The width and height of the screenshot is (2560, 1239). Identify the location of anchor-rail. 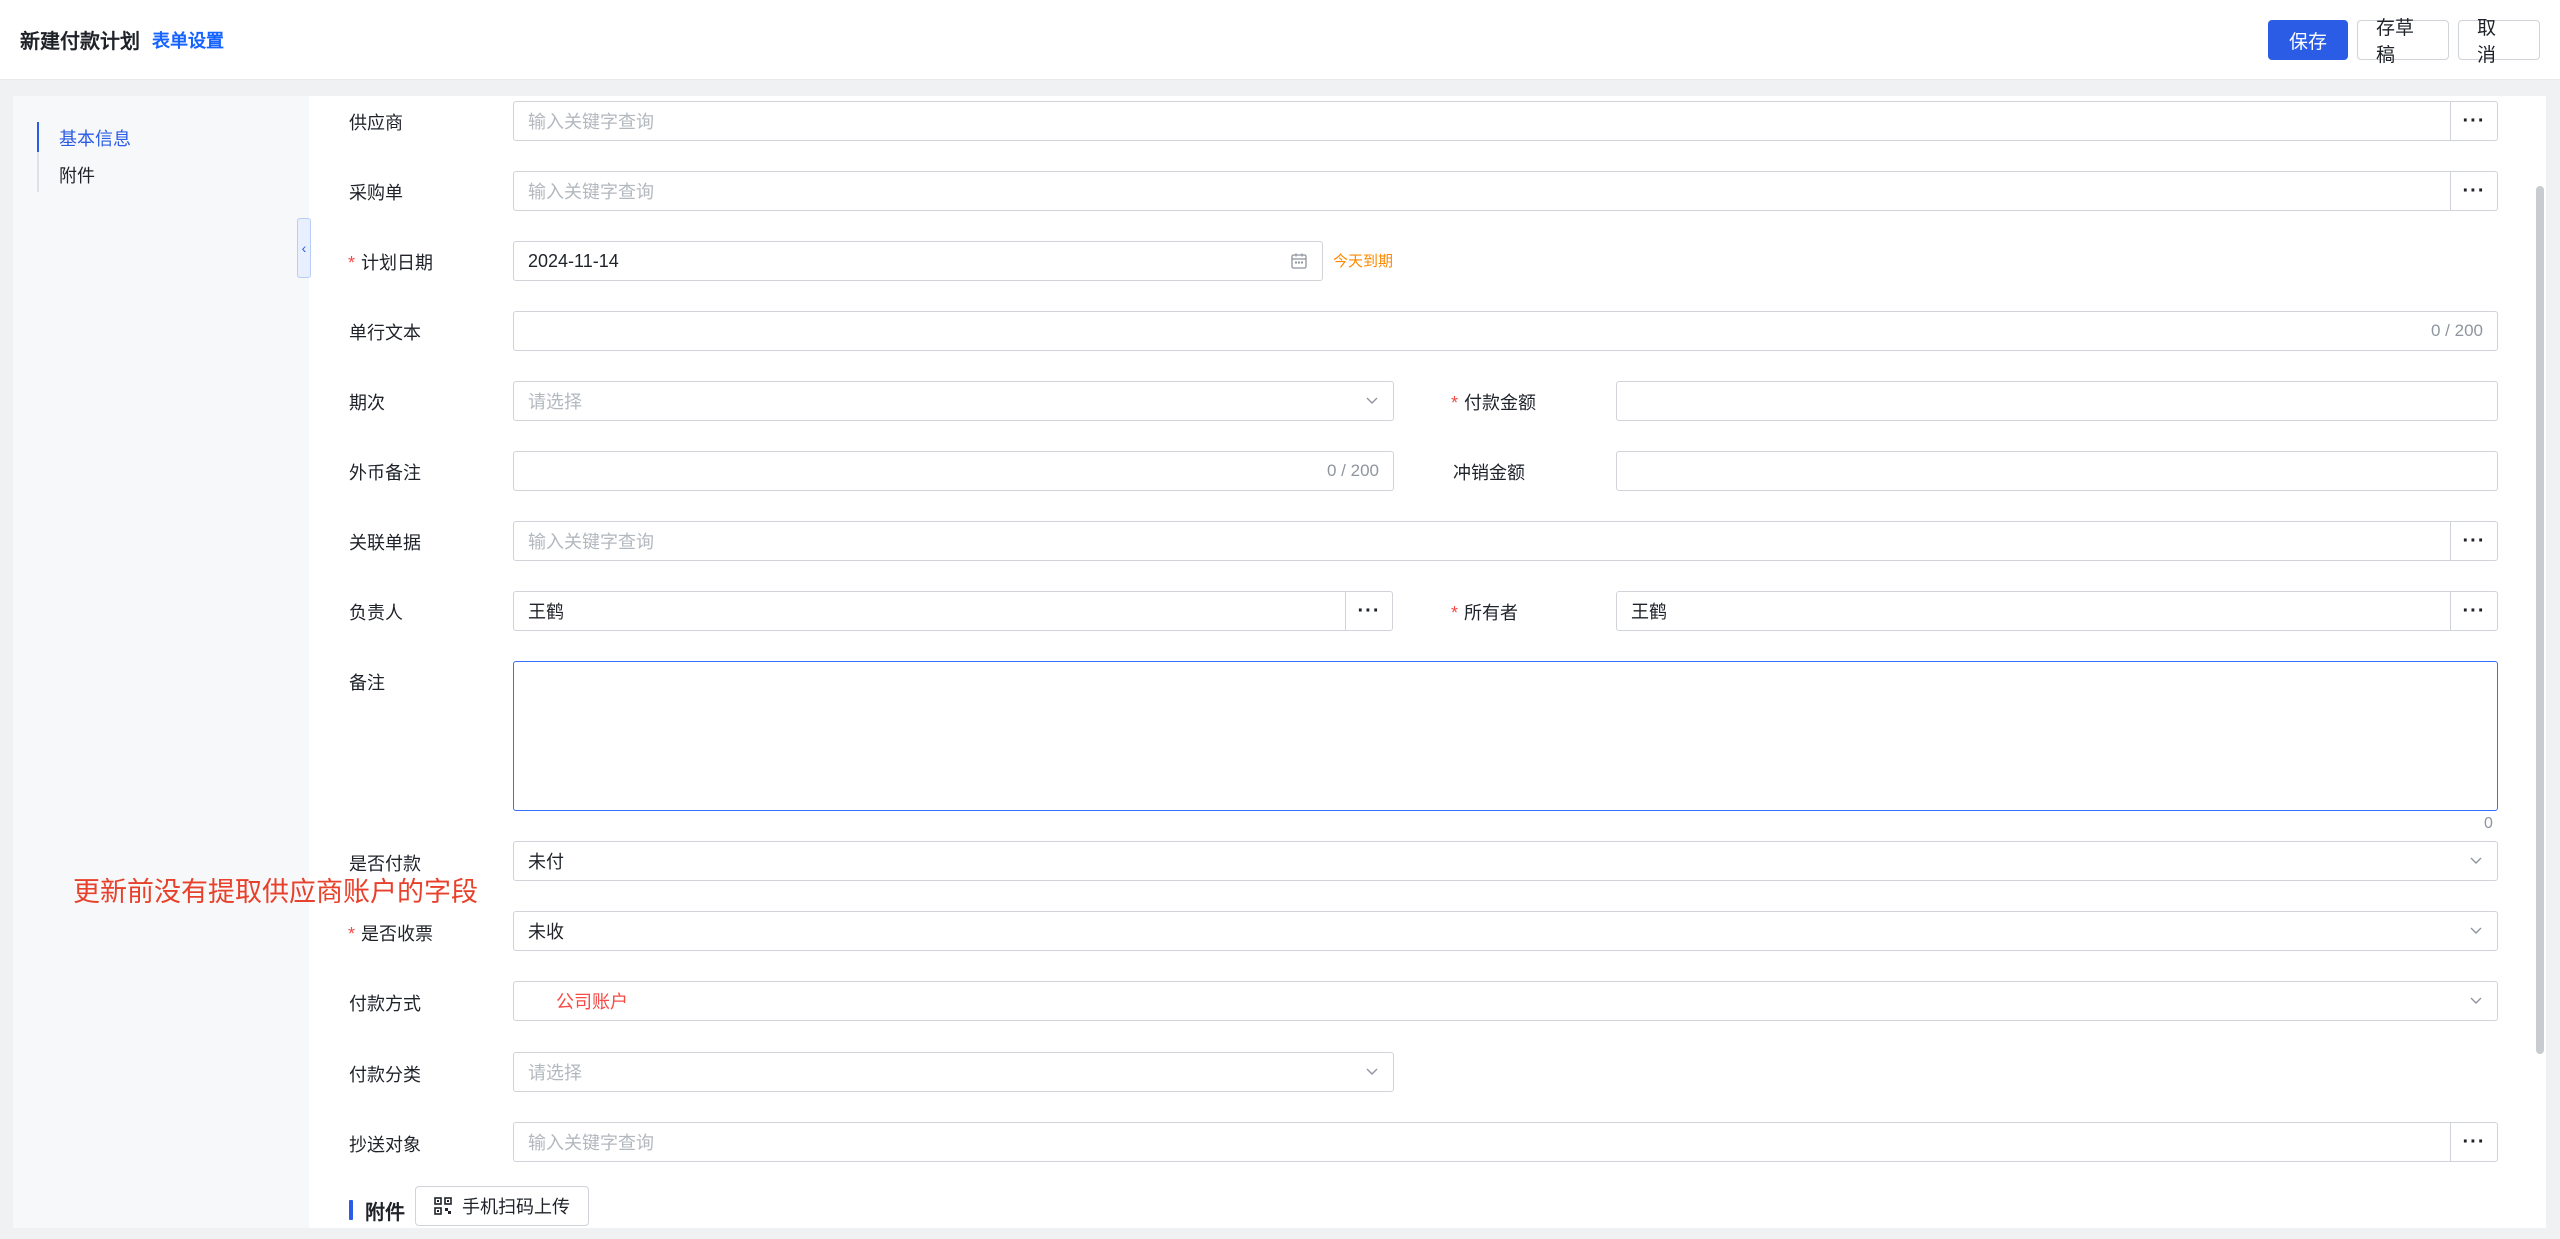
(38, 157).